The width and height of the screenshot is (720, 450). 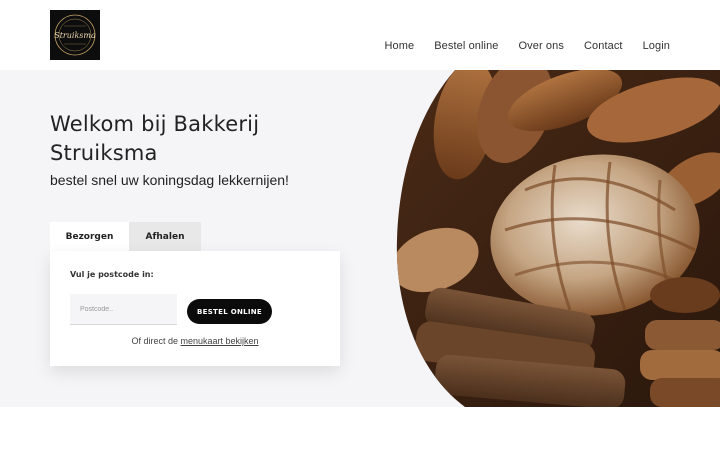 What do you see at coordinates (155, 138) in the screenshot?
I see `page-title: Welkom bij Bakkerij Struiksma` at bounding box center [155, 138].